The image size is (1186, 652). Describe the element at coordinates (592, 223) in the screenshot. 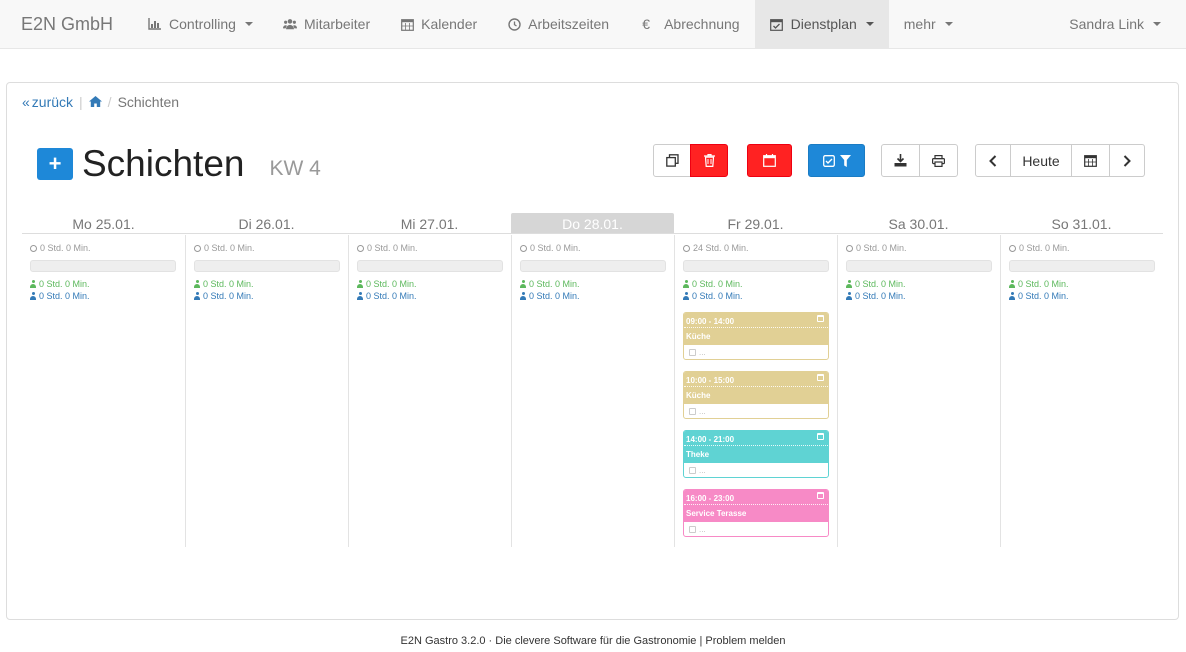

I see `day-header-today: Do 28.01.` at that location.